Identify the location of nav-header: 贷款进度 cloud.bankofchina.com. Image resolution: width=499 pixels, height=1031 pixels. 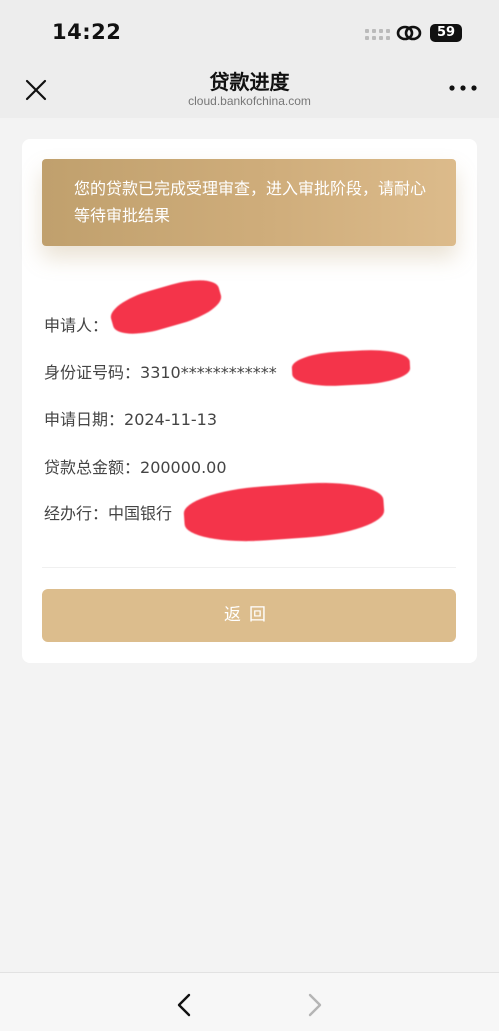
(249, 90).